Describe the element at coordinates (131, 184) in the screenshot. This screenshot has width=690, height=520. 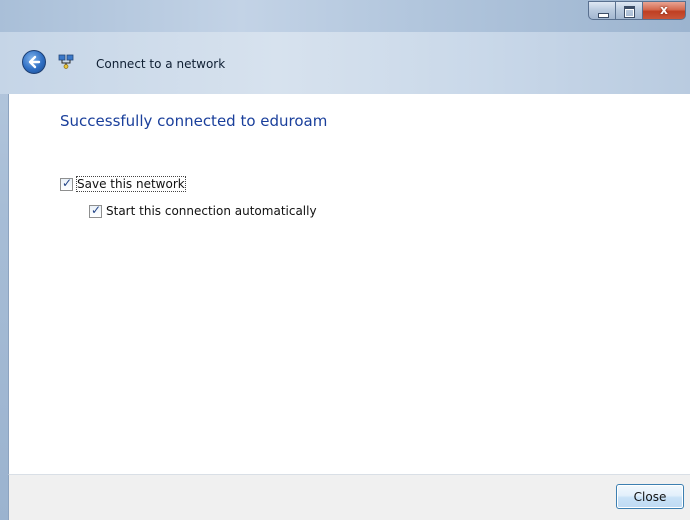
I see `save-network-label: Save this network` at that location.